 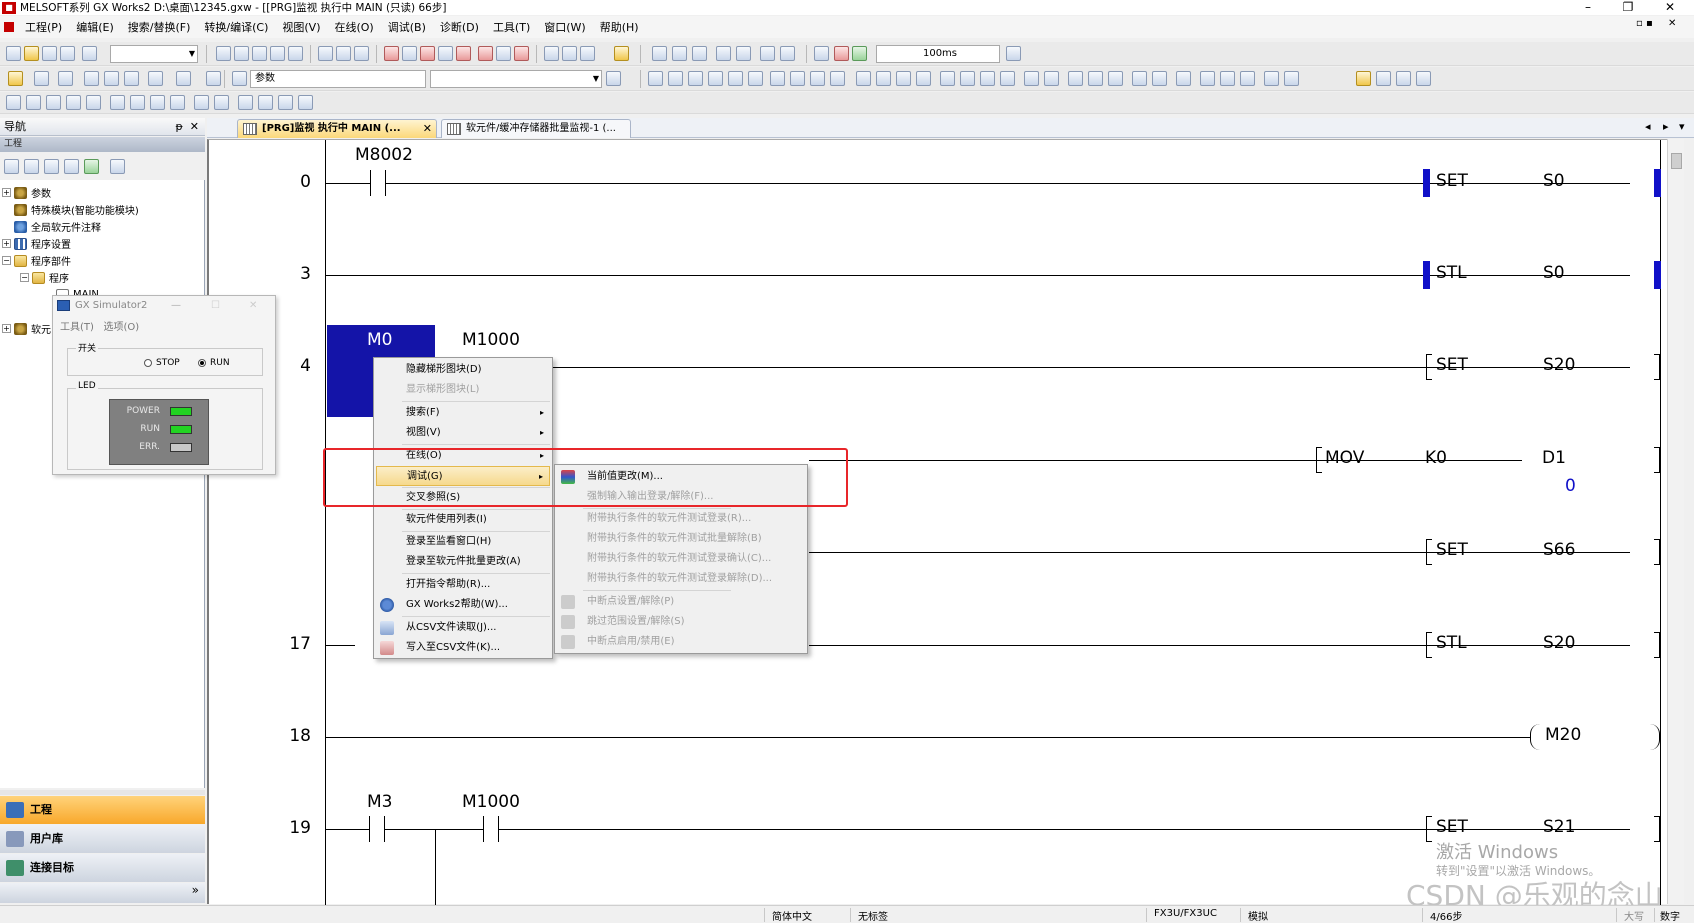 What do you see at coordinates (102, 792) in the screenshot?
I see `splitter` at bounding box center [102, 792].